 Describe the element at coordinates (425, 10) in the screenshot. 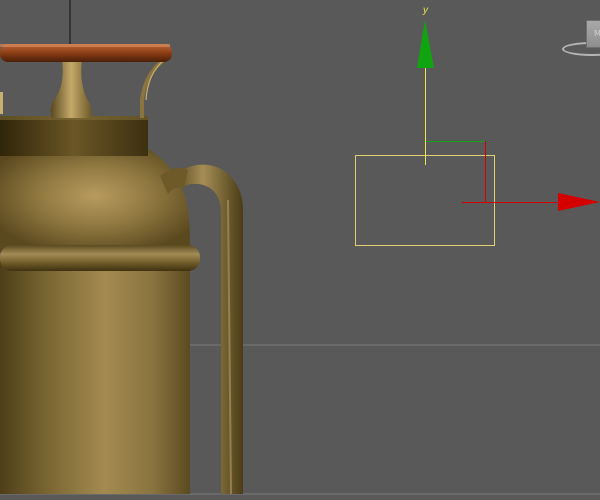

I see `gizmo-y-axis-label: y` at that location.